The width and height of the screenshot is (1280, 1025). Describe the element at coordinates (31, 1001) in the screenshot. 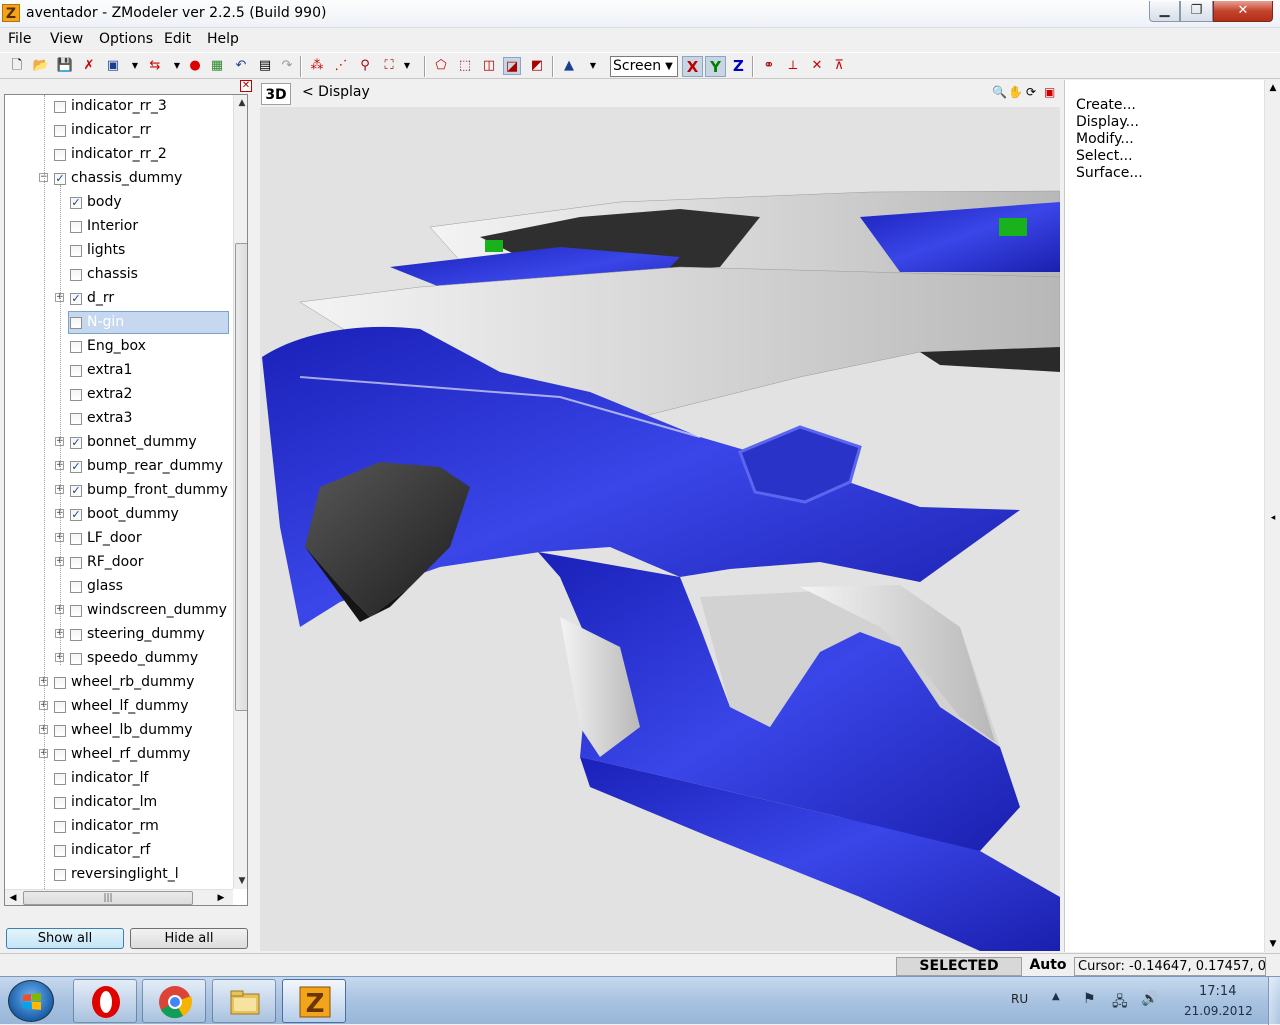

I see `start-button` at that location.